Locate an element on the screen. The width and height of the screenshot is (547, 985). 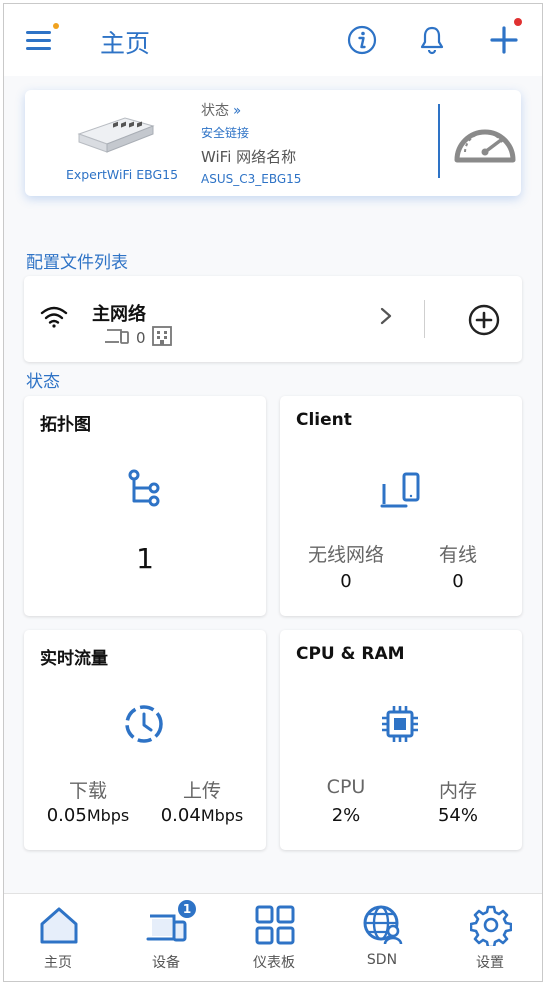
client-tile: Client 无线网络 0 有线 0 is located at coordinates (401, 506).